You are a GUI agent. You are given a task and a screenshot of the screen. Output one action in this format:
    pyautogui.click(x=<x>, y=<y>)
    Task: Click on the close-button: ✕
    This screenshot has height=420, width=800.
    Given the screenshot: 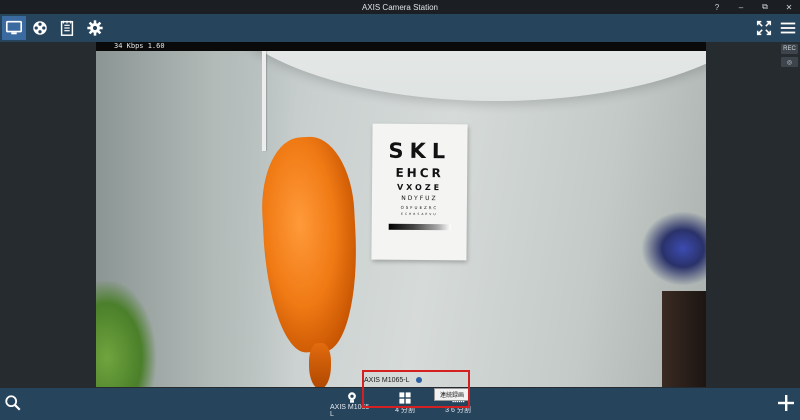 What is the action you would take?
    pyautogui.click(x=789, y=7)
    